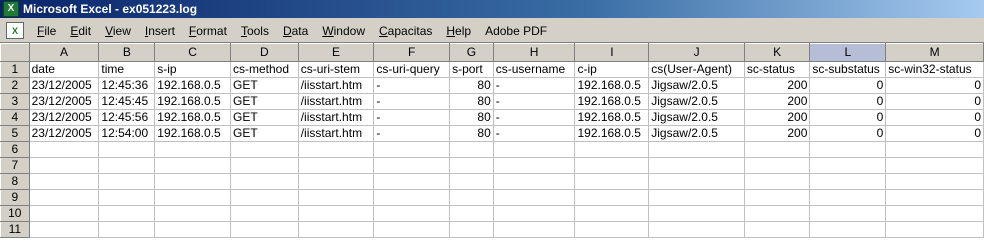 The image size is (984, 249). Describe the element at coordinates (934, 229) in the screenshot. I see `cell-m11` at that location.